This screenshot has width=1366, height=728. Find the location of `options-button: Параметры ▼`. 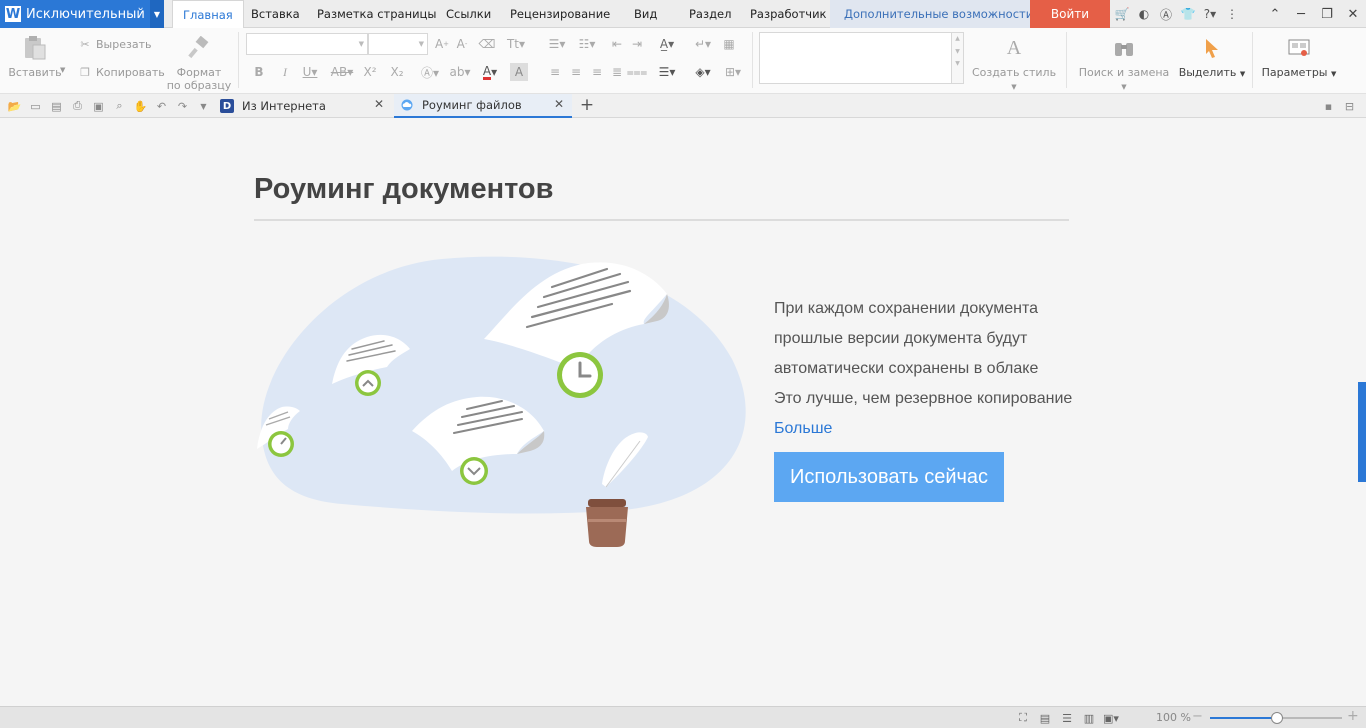

options-button: Параметры ▼ is located at coordinates (1299, 57).